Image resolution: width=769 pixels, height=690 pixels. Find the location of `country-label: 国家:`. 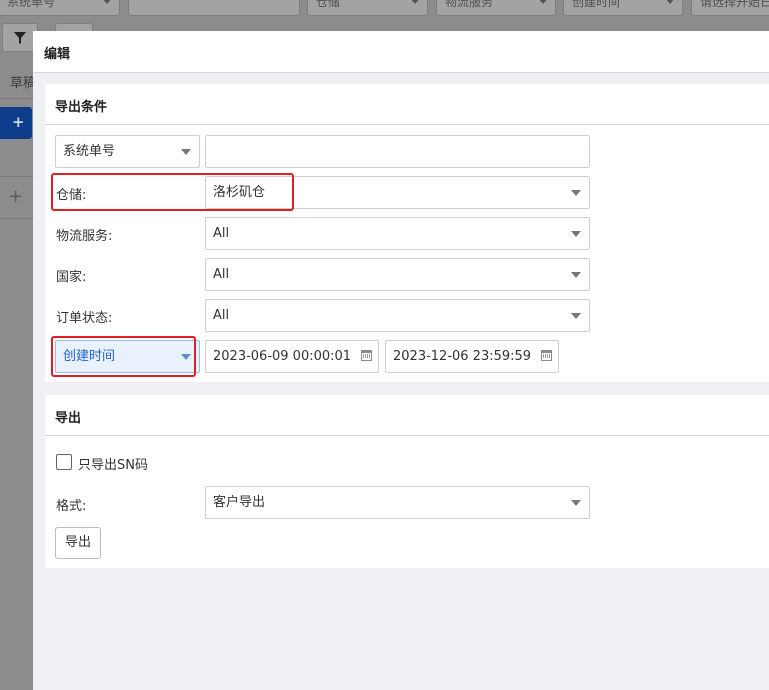

country-label: 国家: is located at coordinates (71, 277).